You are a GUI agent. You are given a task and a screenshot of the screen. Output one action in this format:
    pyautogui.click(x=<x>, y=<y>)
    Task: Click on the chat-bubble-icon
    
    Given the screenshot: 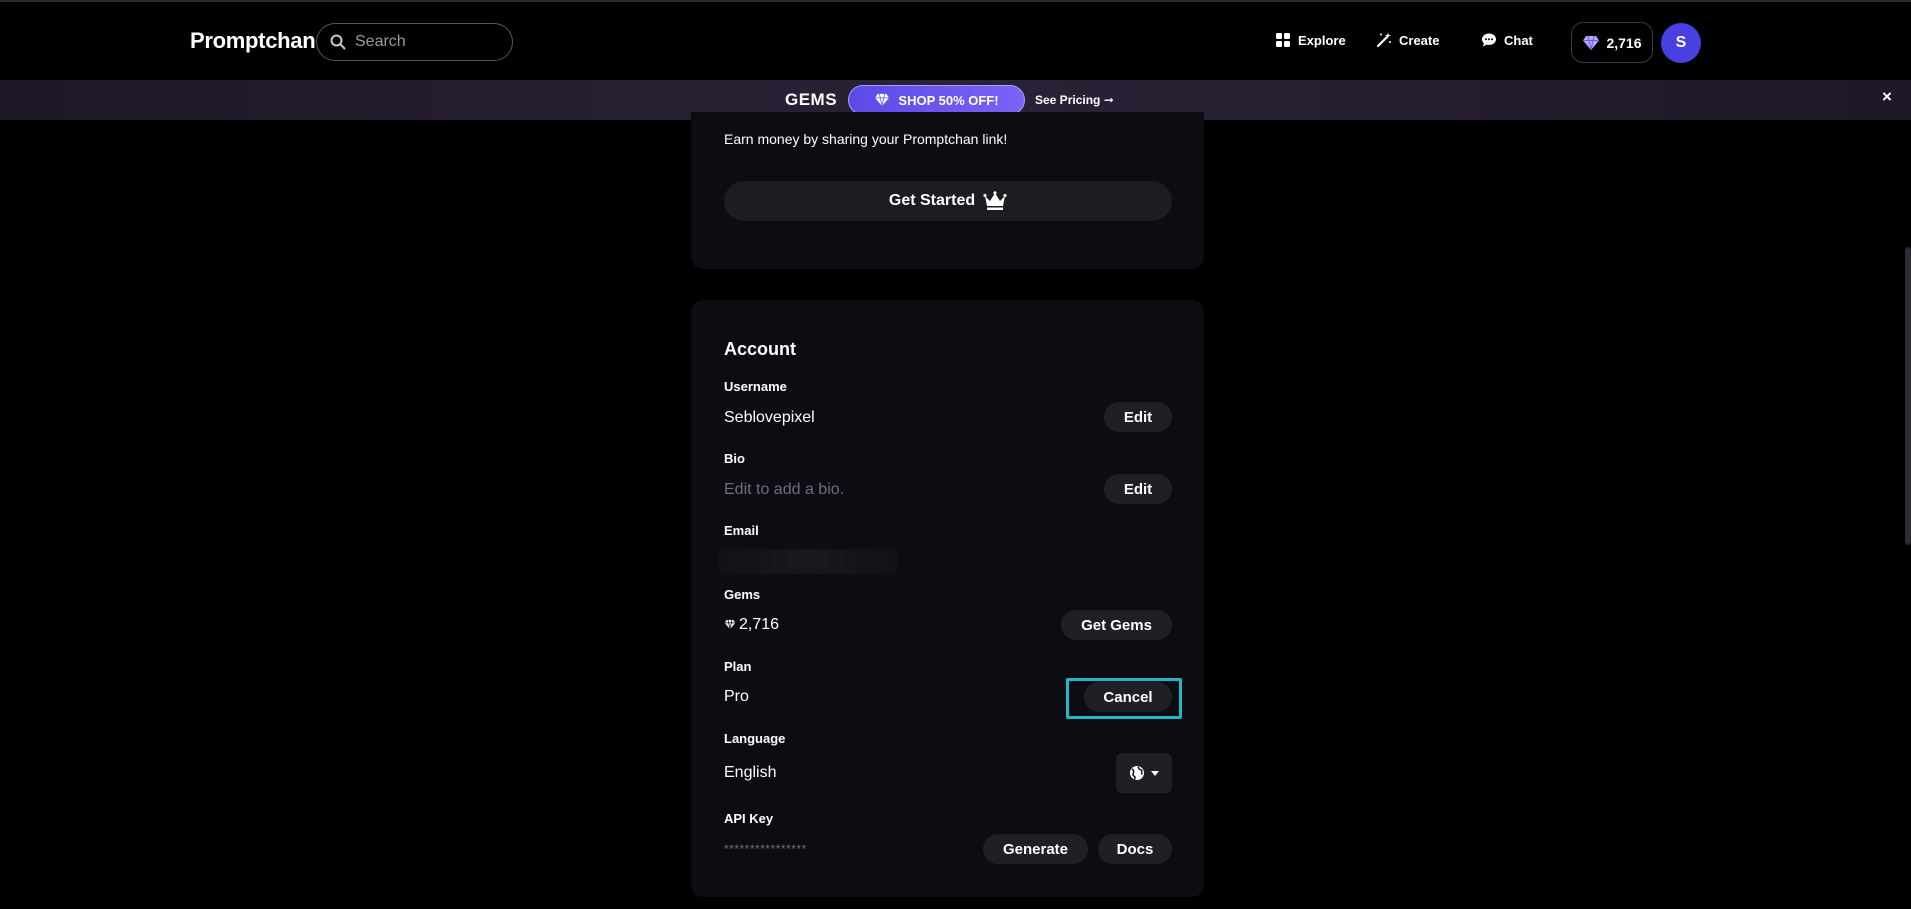 What is the action you would take?
    pyautogui.click(x=1489, y=40)
    